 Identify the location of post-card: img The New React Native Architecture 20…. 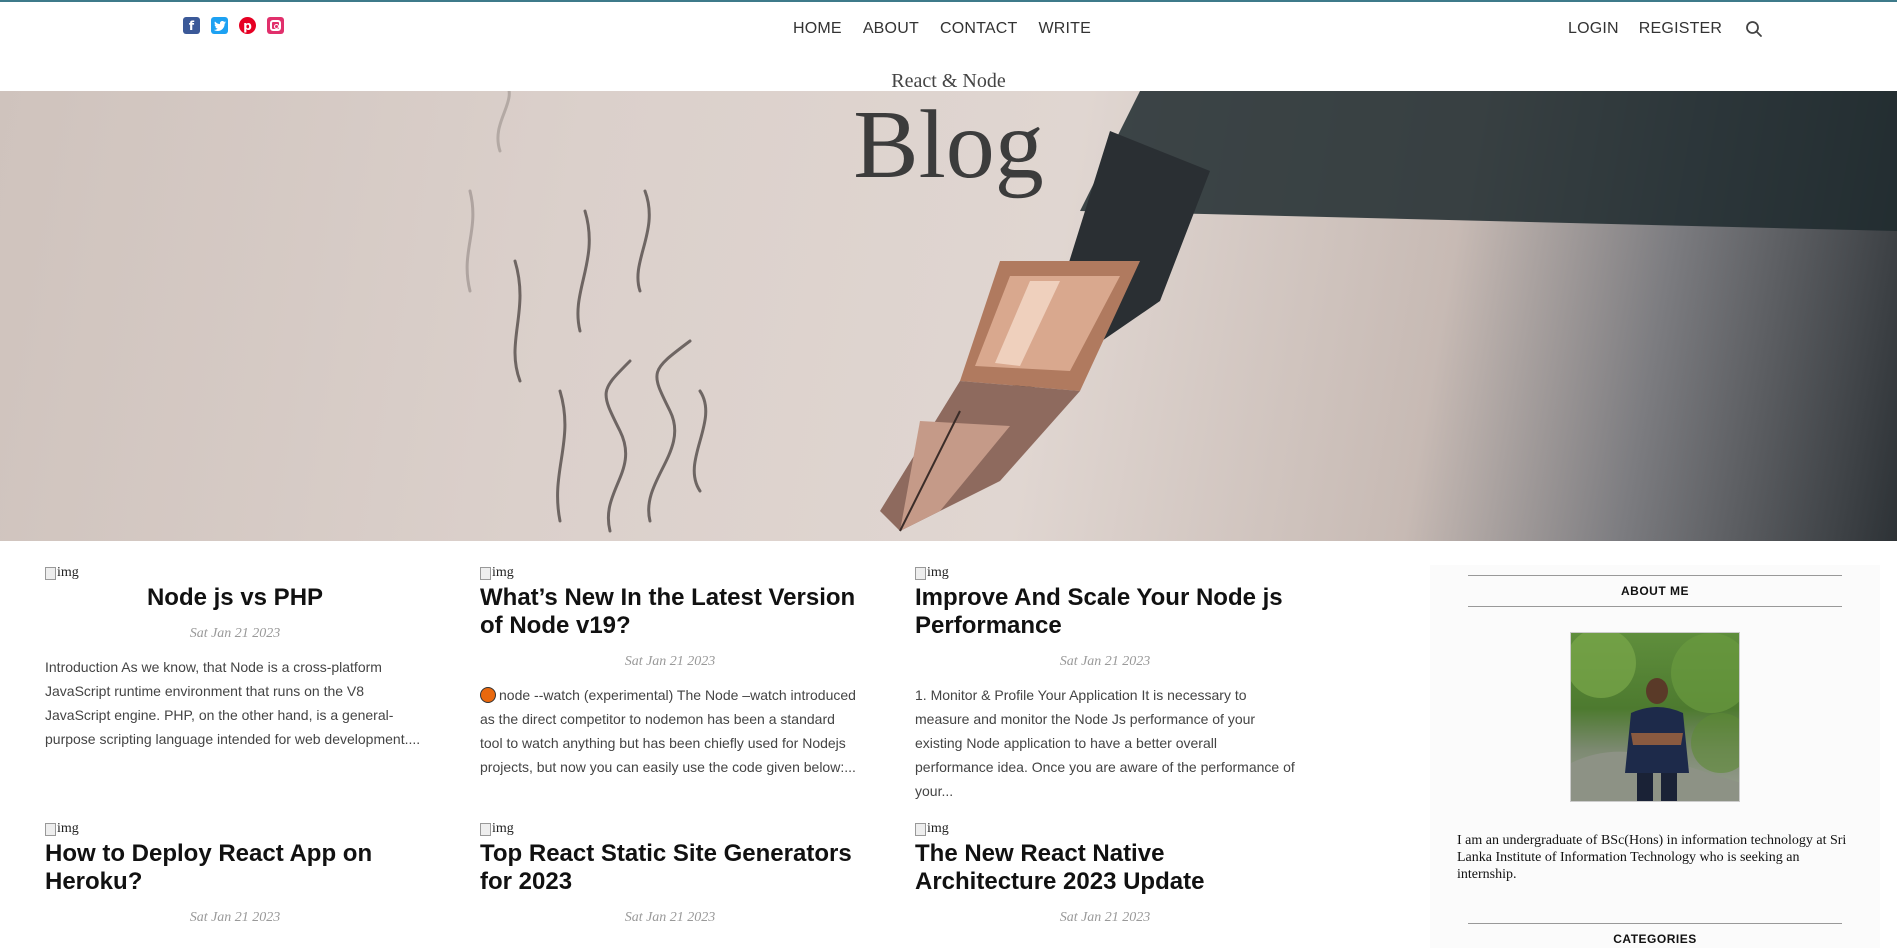
(1105, 873).